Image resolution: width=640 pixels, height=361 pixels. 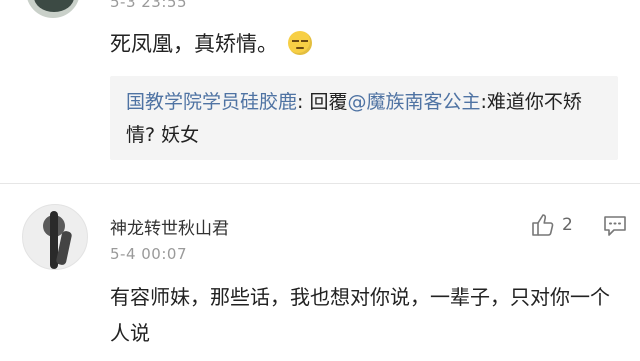 I want to click on comment-divider, so click(x=320, y=183).